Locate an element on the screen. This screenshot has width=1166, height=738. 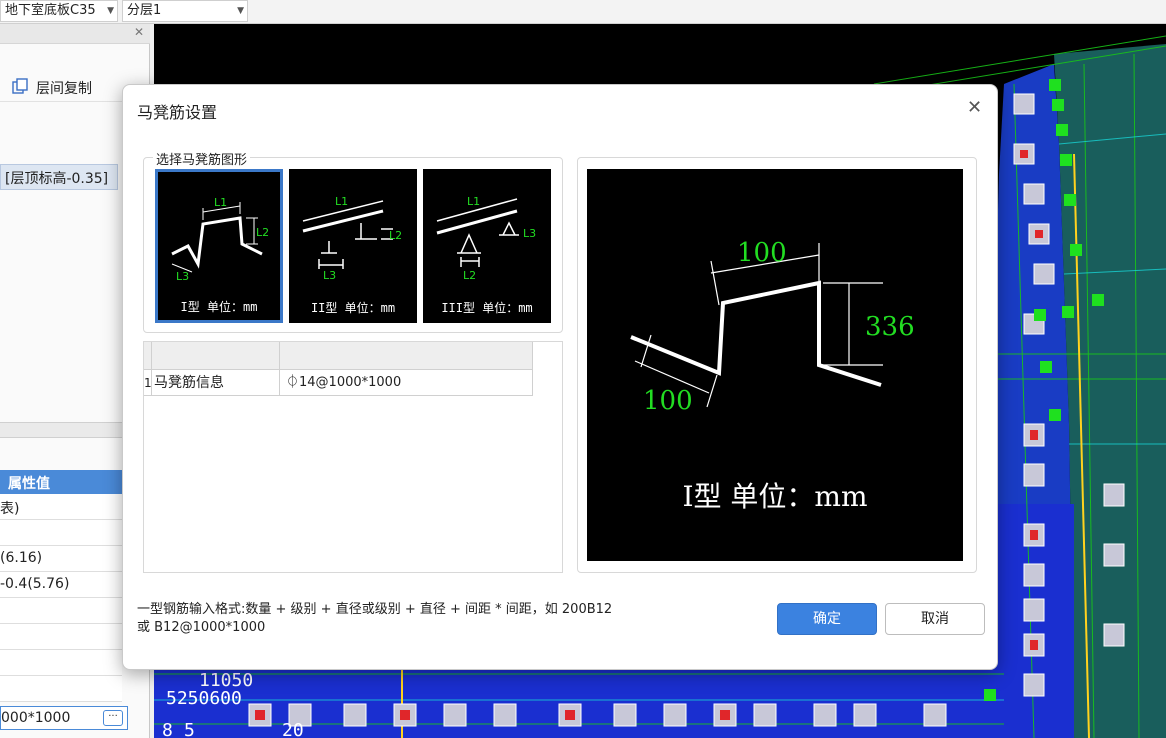
ok-button: 确定 is located at coordinates (827, 619).